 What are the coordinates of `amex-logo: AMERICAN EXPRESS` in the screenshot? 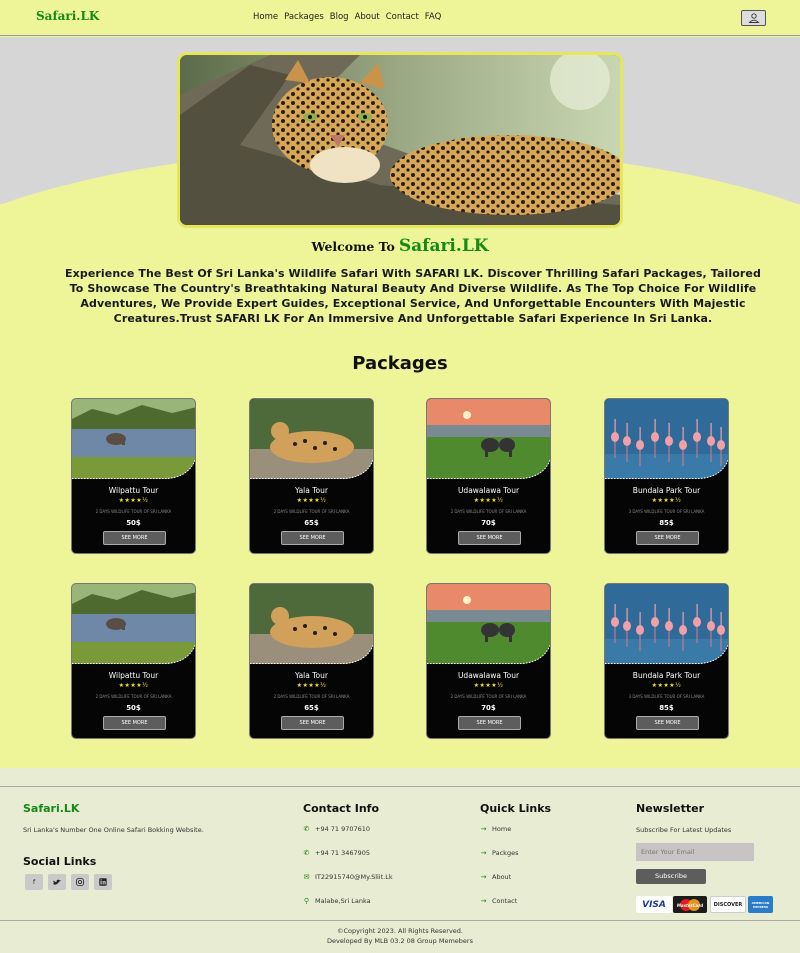 It's located at (760, 904).